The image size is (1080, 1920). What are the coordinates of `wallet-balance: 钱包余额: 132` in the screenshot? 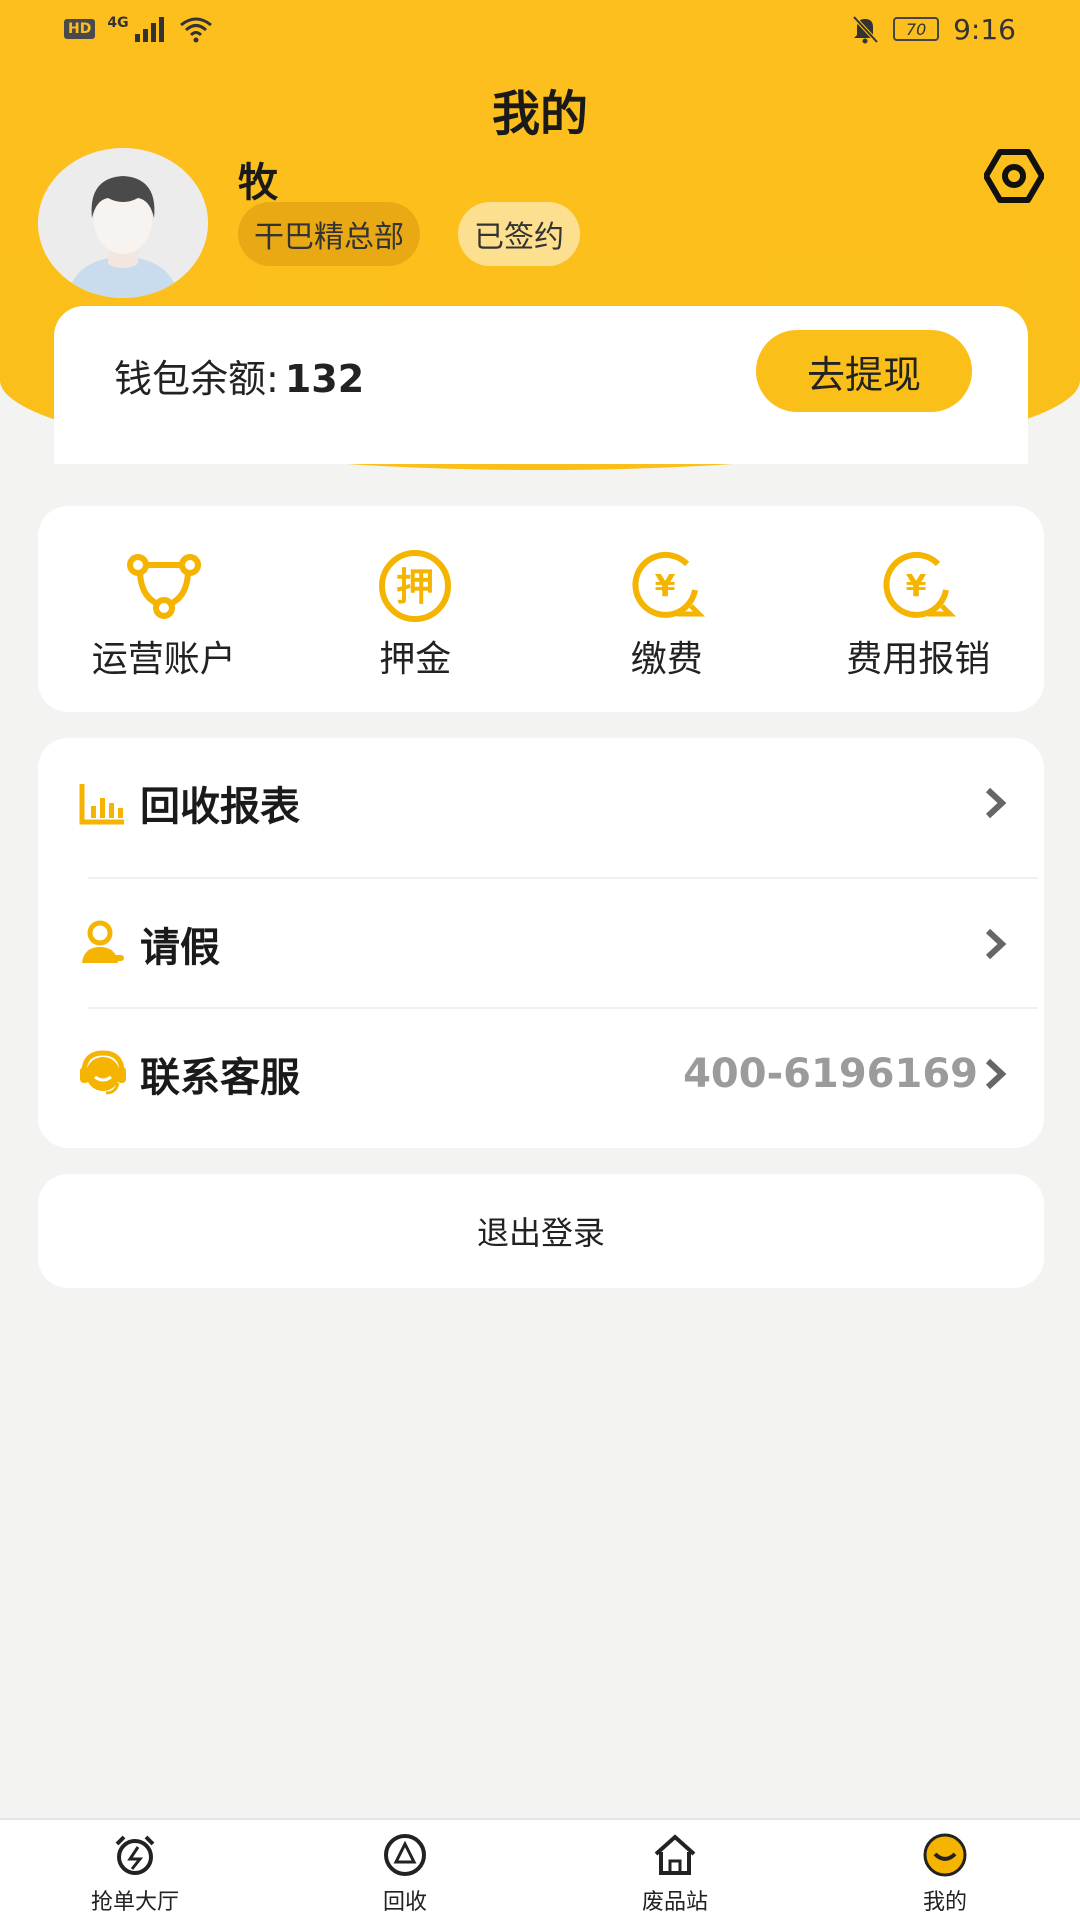 It's located at (239, 375).